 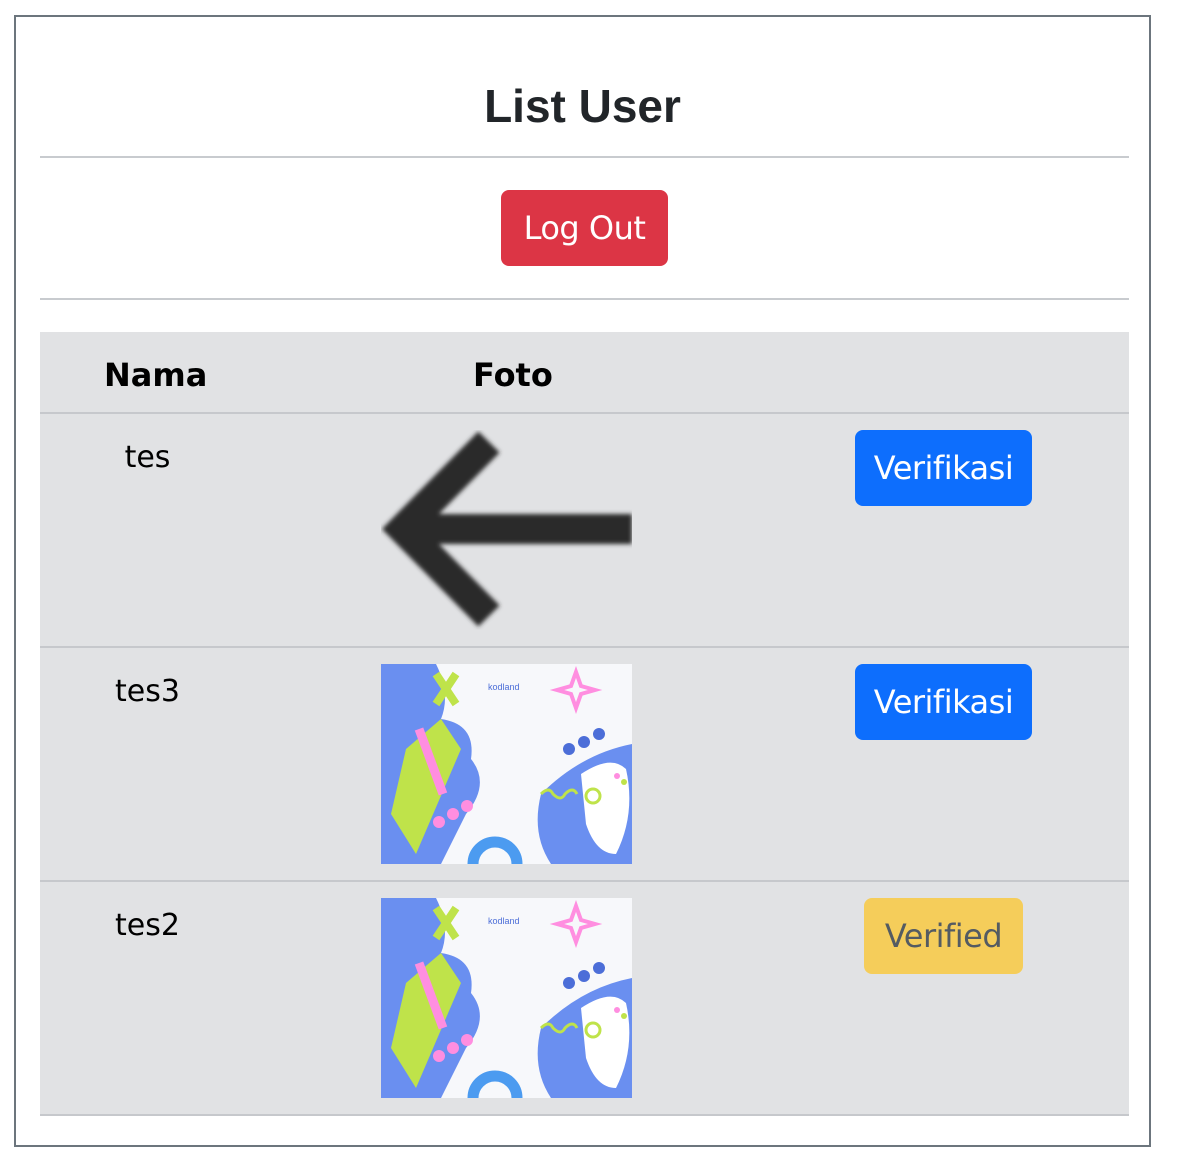 What do you see at coordinates (147, 925) in the screenshot?
I see `user-name: tes2` at bounding box center [147, 925].